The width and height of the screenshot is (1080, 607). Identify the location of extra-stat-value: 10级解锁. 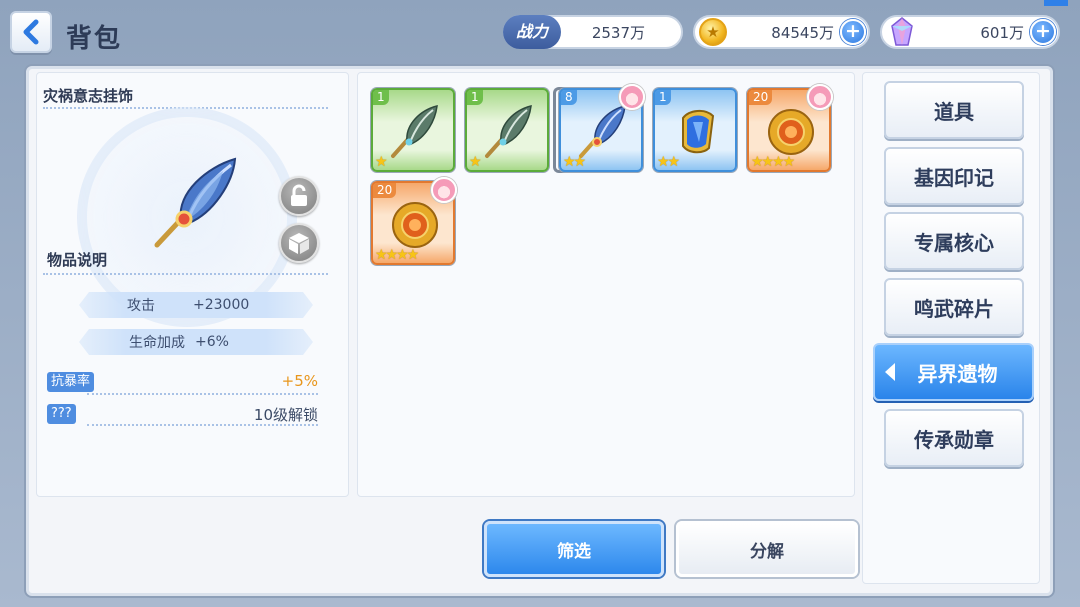
(285, 415).